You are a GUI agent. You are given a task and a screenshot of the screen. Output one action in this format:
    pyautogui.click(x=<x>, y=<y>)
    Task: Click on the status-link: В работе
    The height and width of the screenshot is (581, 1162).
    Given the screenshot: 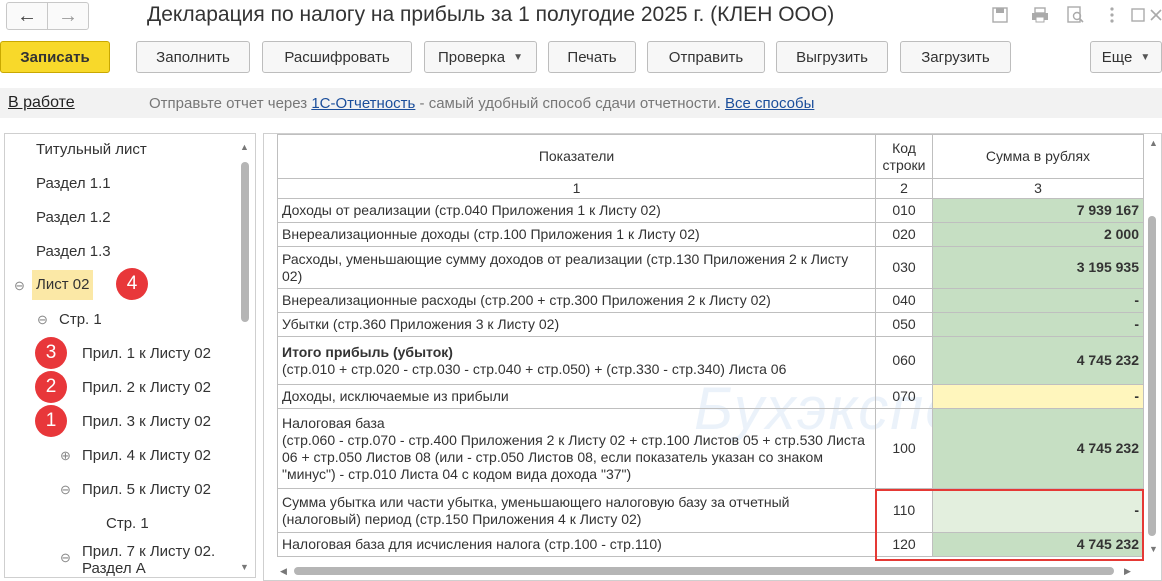 What is the action you would take?
    pyautogui.click(x=41, y=103)
    